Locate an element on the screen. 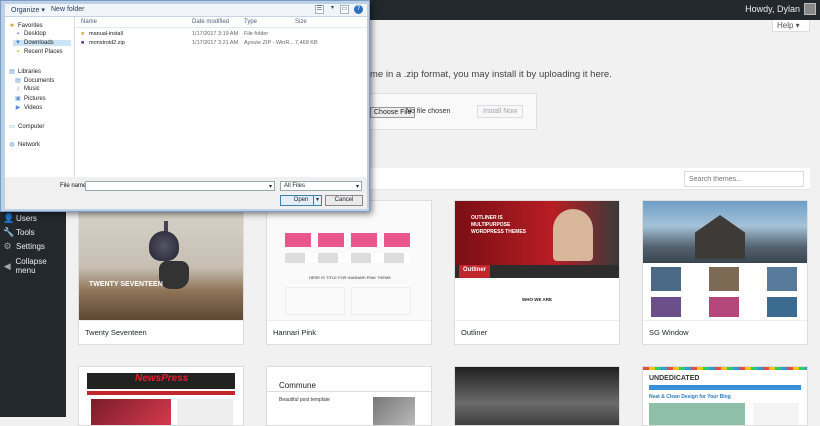  theme-preview-subtitle: Beautiful post template is located at coordinates (304, 400).